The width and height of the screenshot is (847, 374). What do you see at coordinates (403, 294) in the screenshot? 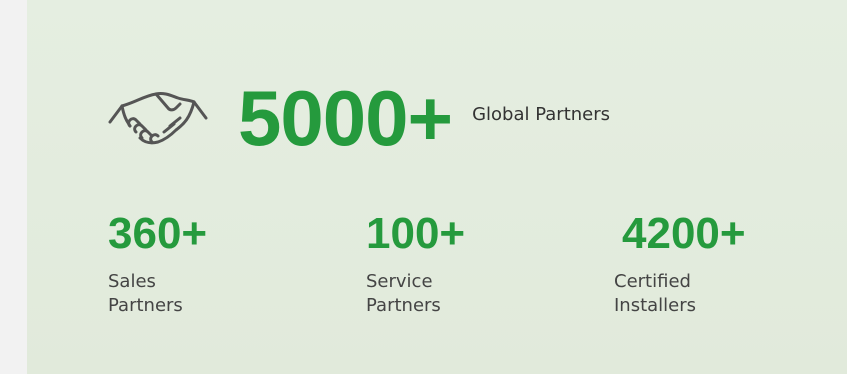
I see `service-partners-label: Service Partners` at bounding box center [403, 294].